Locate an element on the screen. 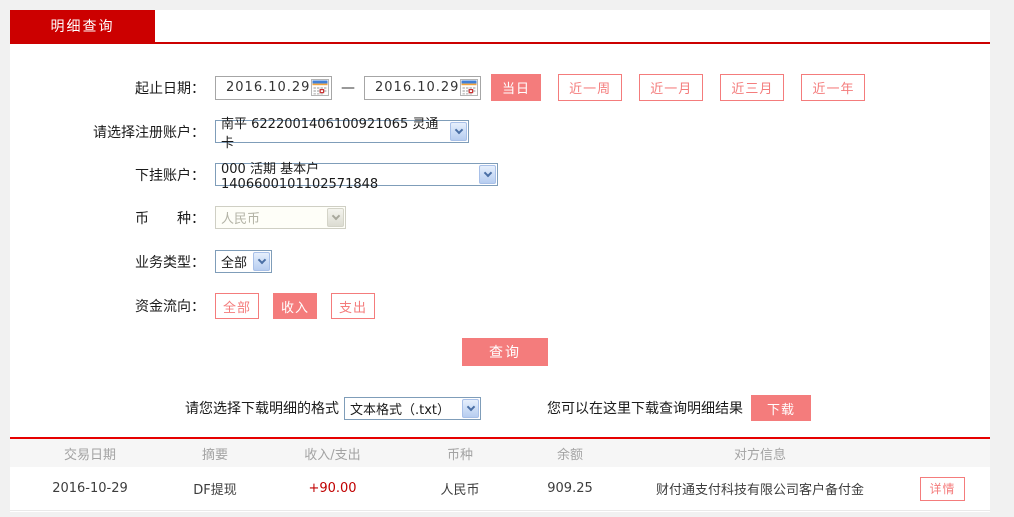 Image resolution: width=1014 pixels, height=517 pixels. sub-account-row: 下挂账户： 000 活期 基本户 1406600101102571848 is located at coordinates (500, 177).